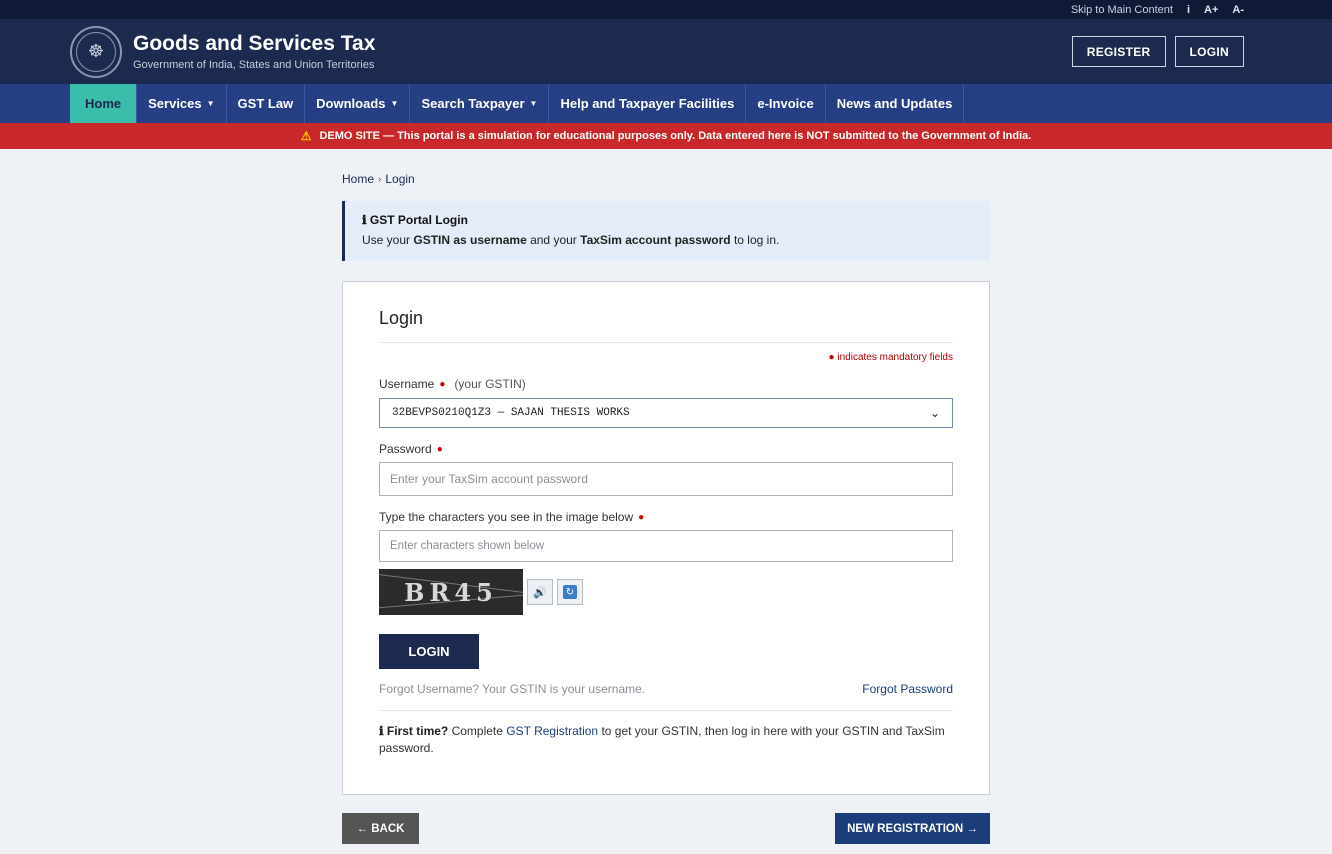 This screenshot has width=1332, height=854. I want to click on warning-icon: ⚠, so click(306, 136).